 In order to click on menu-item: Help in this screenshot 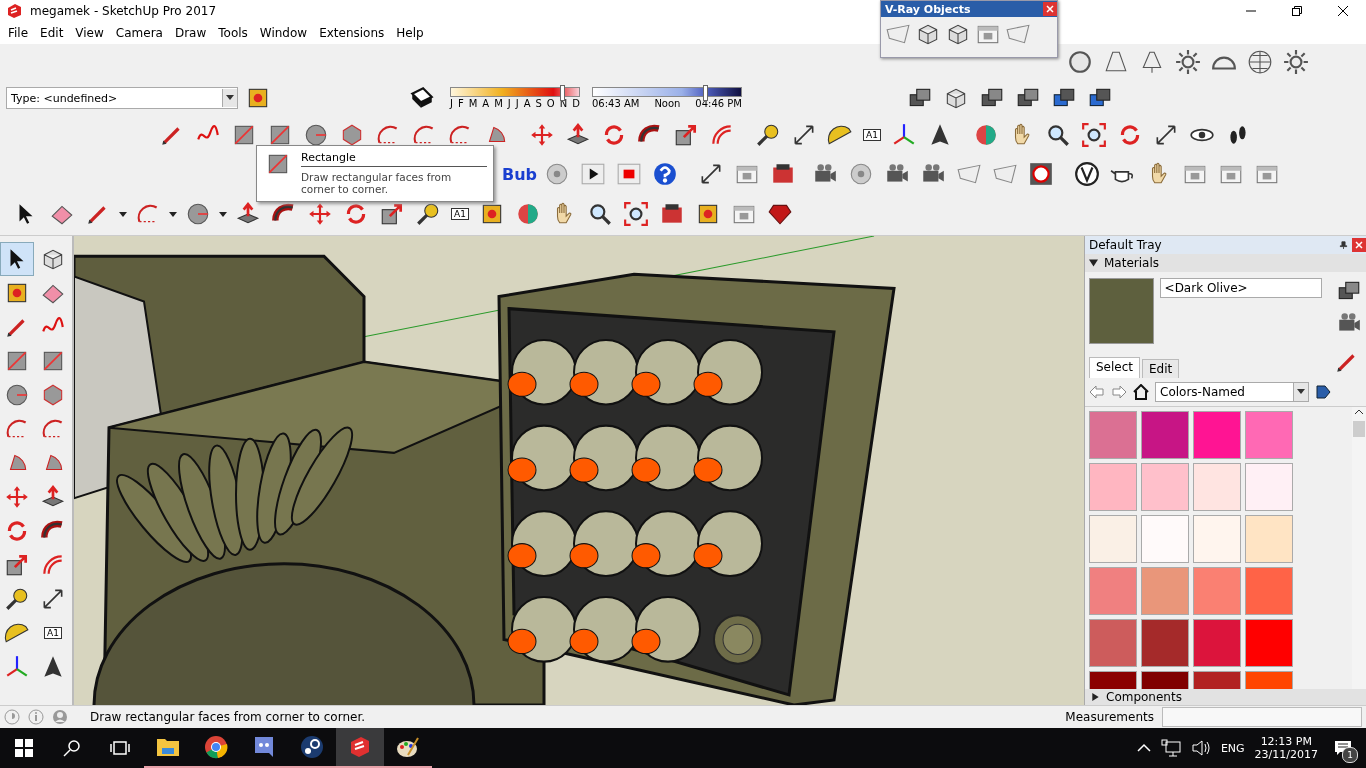, I will do `click(410, 33)`.